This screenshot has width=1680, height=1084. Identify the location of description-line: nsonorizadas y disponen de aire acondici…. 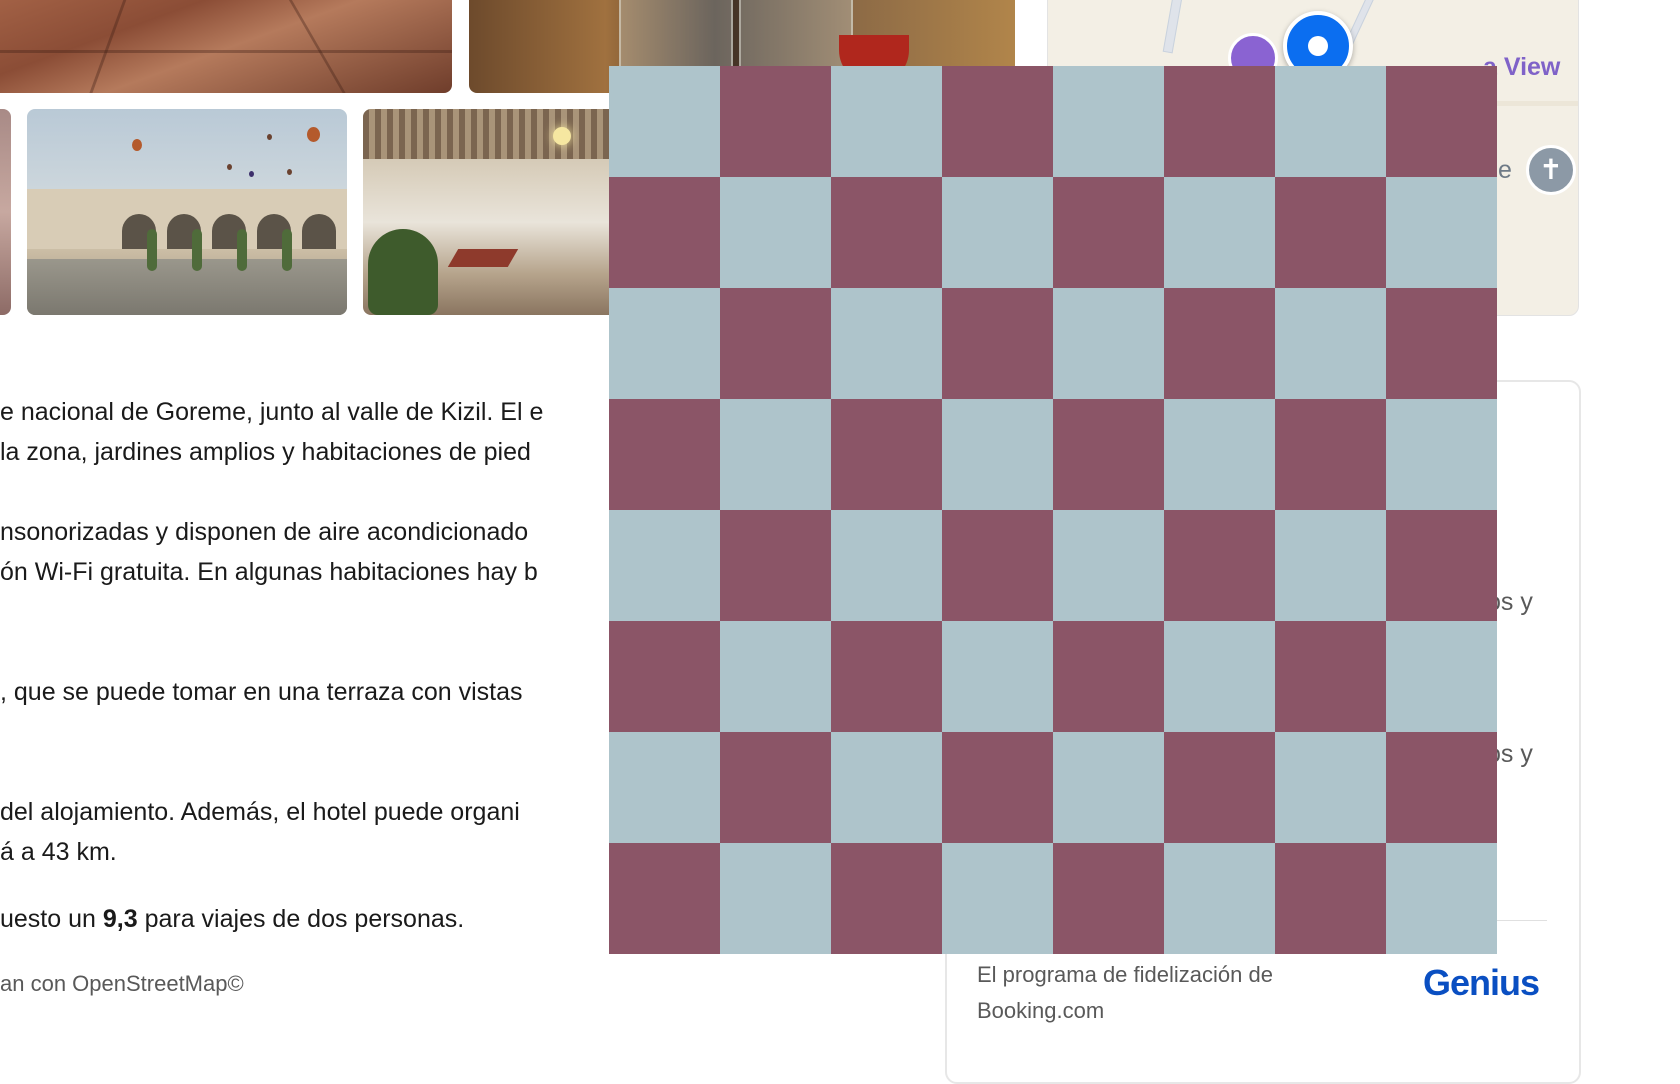
(264, 532).